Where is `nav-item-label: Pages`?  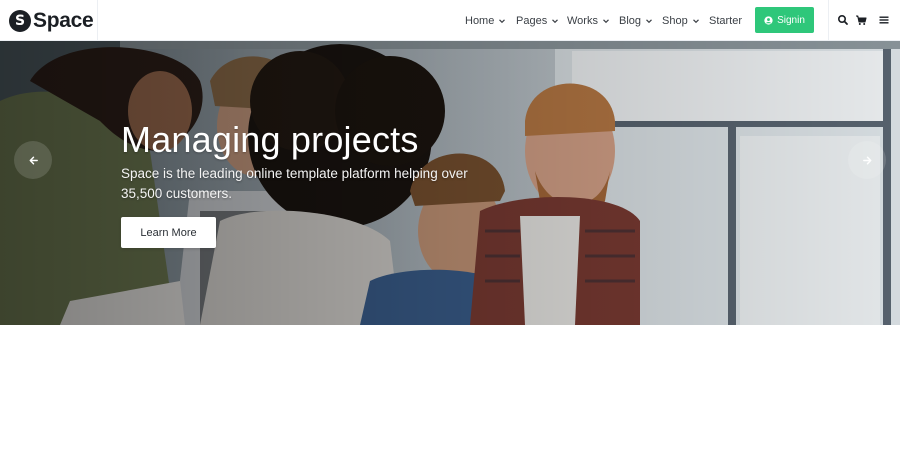 nav-item-label: Pages is located at coordinates (532, 20).